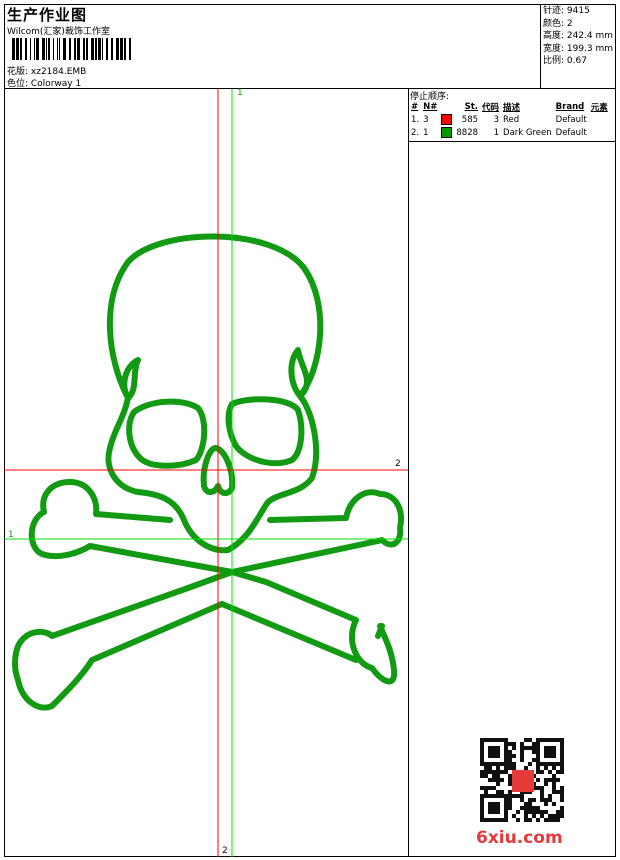 The height and width of the screenshot is (860, 620). Describe the element at coordinates (240, 93) in the screenshot. I see `green-vertical-label: 1` at that location.